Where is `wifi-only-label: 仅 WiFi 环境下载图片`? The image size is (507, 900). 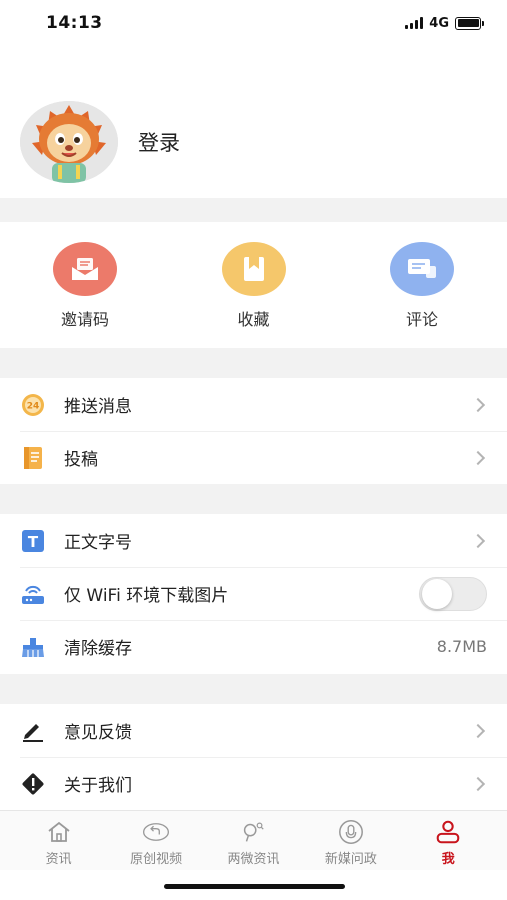
wifi-only-label: 仅 WiFi 环境下载图片 is located at coordinates (146, 596).